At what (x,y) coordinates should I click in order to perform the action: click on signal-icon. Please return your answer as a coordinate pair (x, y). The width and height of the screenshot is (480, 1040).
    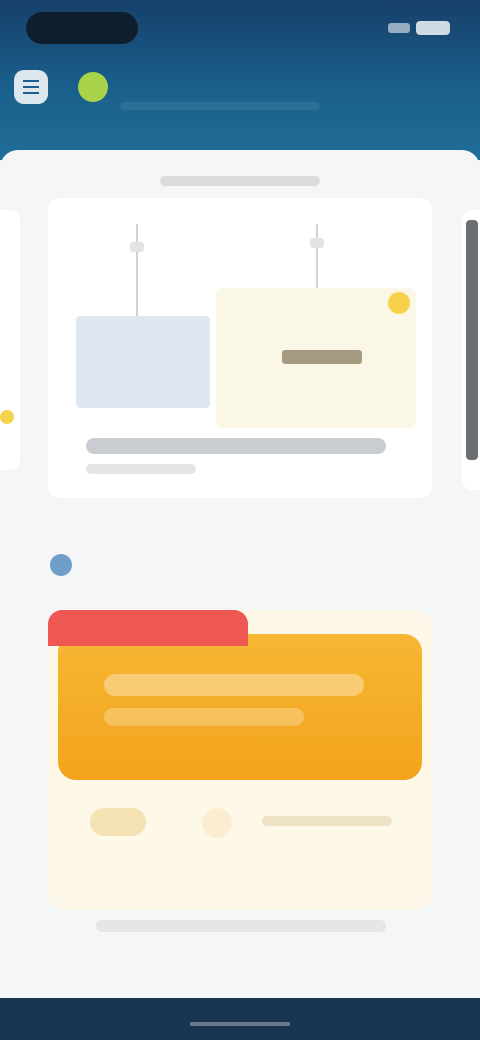
    Looking at the image, I should click on (399, 28).